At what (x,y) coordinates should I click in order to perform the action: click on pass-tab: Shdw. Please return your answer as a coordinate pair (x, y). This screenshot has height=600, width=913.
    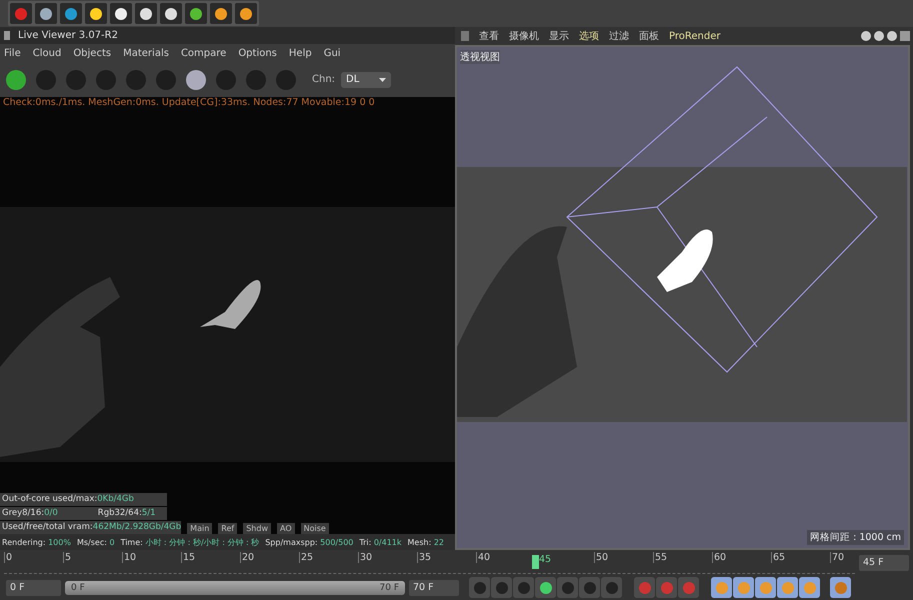
    Looking at the image, I should click on (257, 528).